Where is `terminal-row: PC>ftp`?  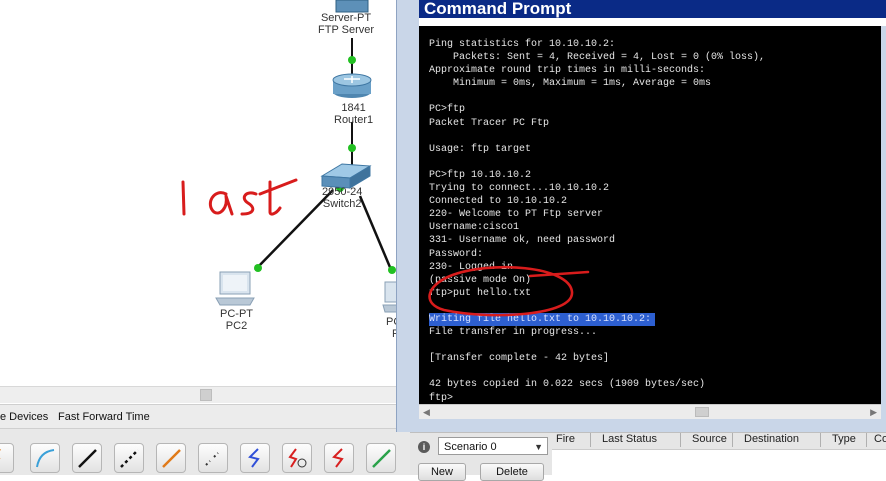
terminal-row: PC>ftp is located at coordinates (597, 109).